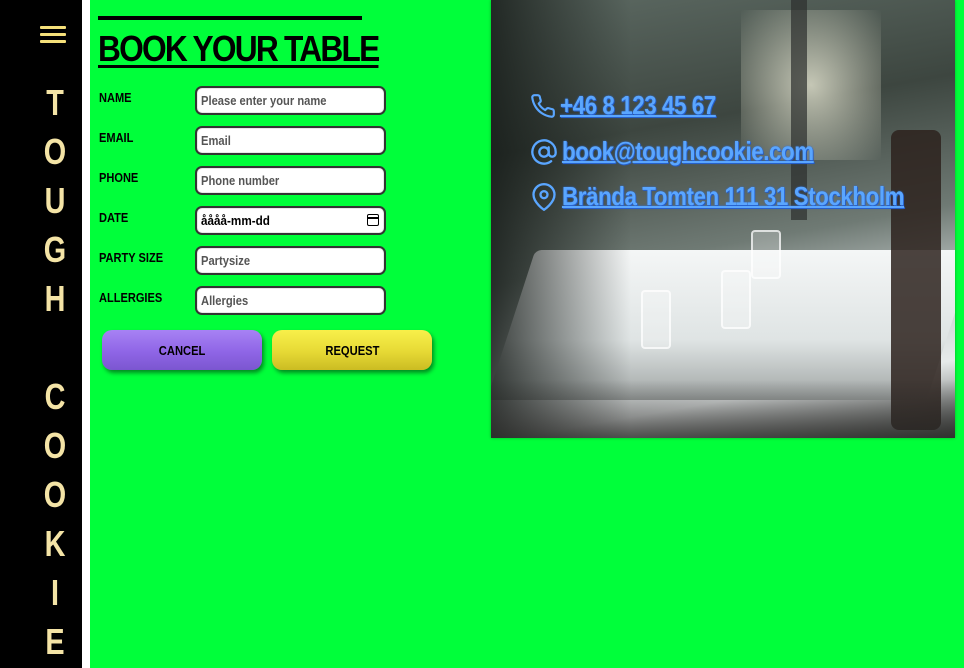 The width and height of the screenshot is (964, 668). What do you see at coordinates (290, 260) in the screenshot?
I see `party-size-input: Partysize` at bounding box center [290, 260].